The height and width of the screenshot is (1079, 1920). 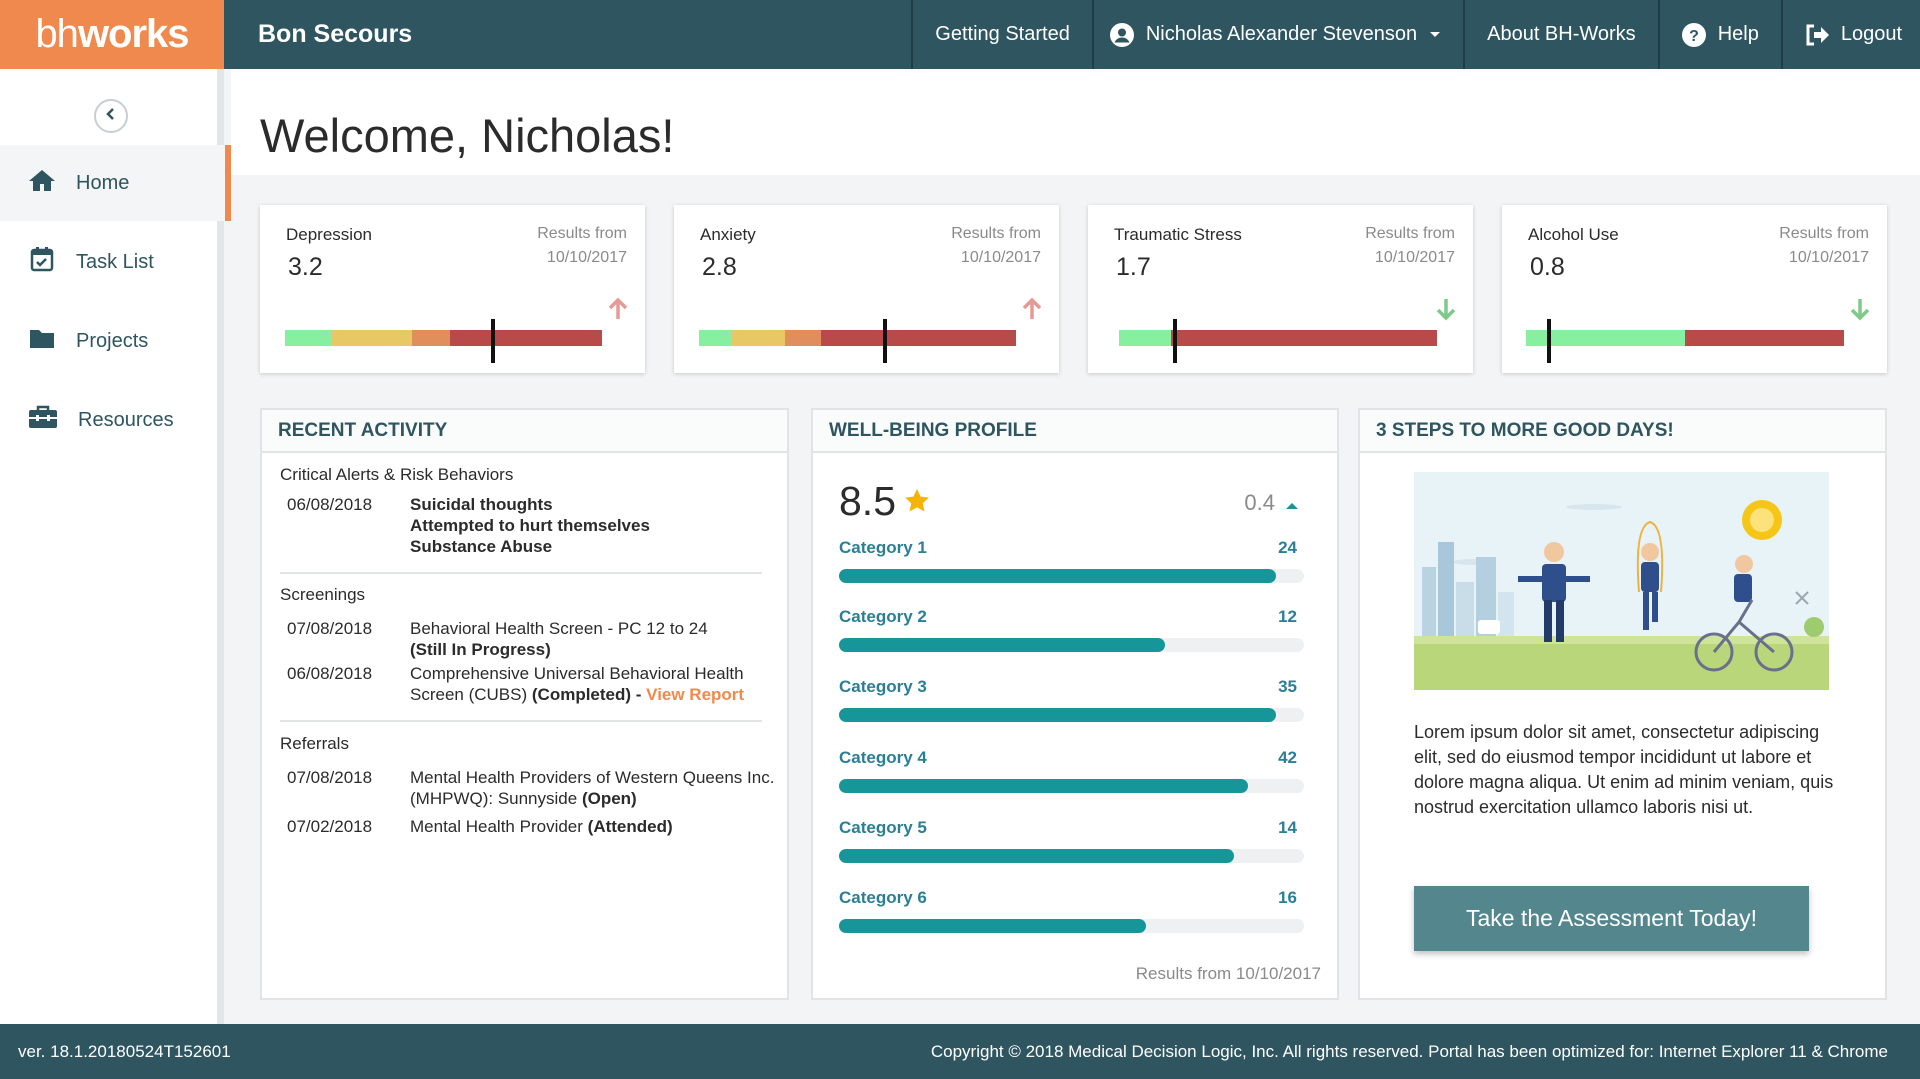 I want to click on panel-title: RECENT ACTIVITY, so click(x=524, y=431).